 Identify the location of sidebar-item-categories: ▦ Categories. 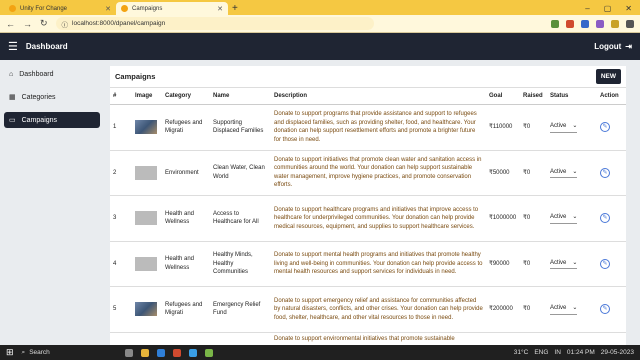
(52, 97).